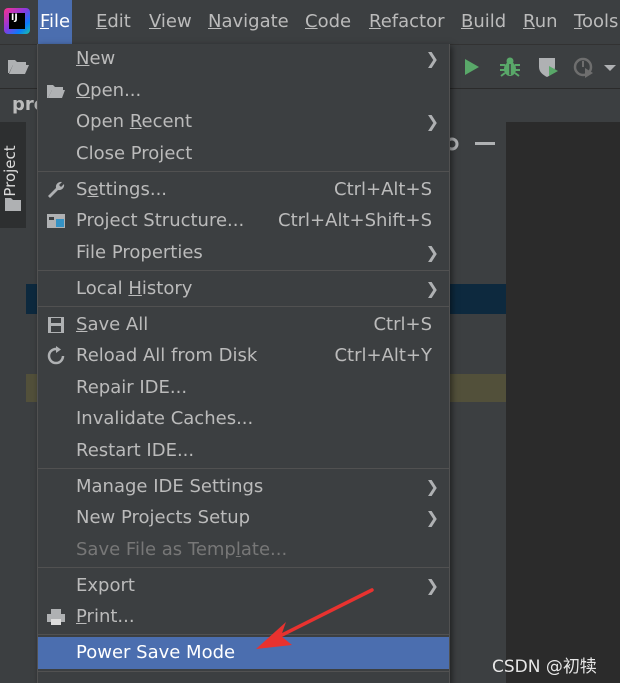  I want to click on menu-navigate: Navigate, so click(248, 22).